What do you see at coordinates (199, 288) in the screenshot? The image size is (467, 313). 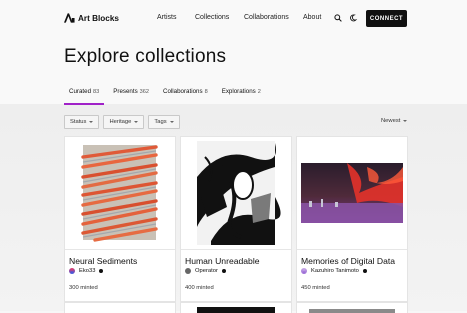 I see `minted-count: 400 minted` at bounding box center [199, 288].